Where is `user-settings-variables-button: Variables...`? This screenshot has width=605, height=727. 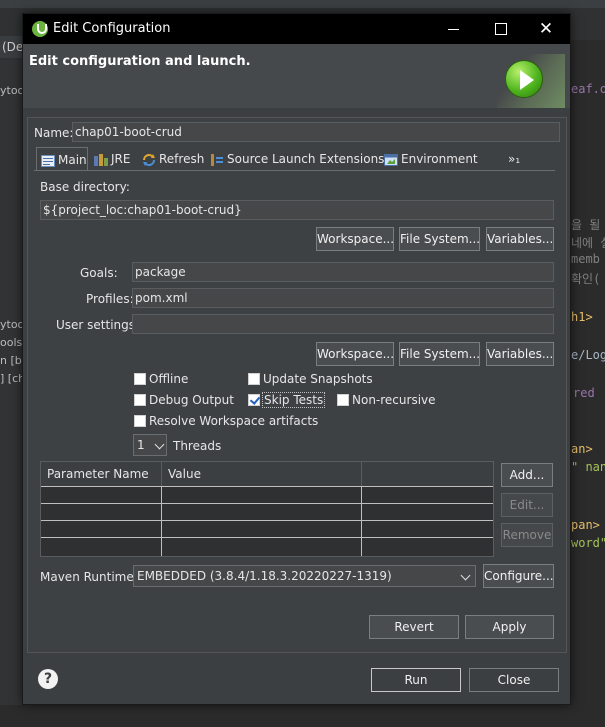
user-settings-variables-button: Variables... is located at coordinates (520, 354).